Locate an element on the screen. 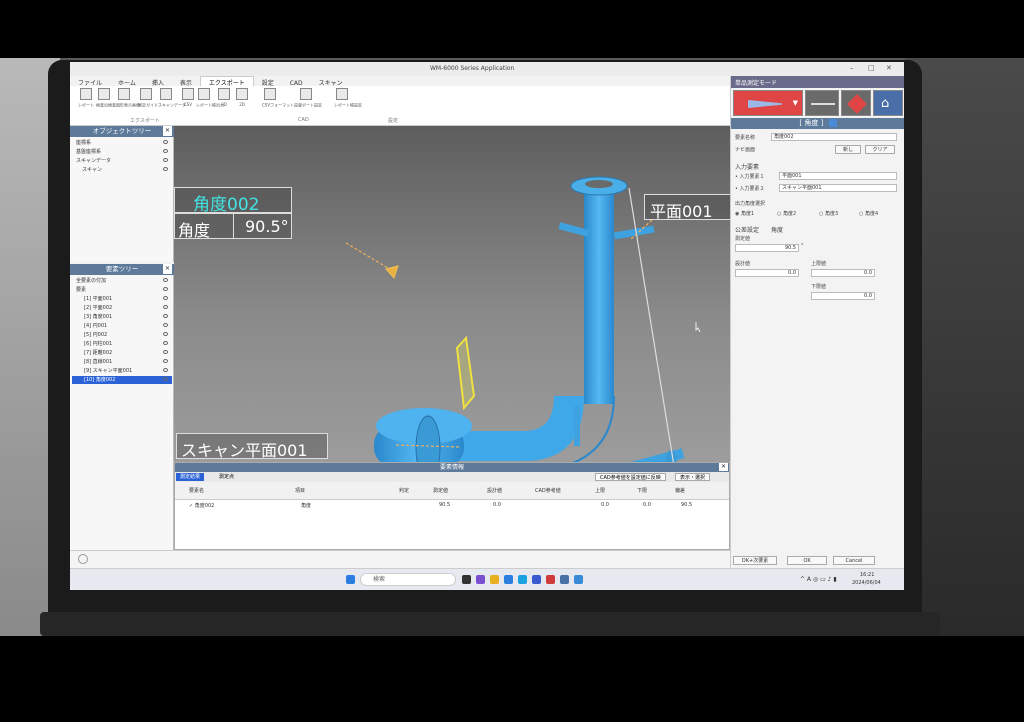 This screenshot has width=1024, height=722. element-tree-item: [5] 円002 is located at coordinates (122, 335).